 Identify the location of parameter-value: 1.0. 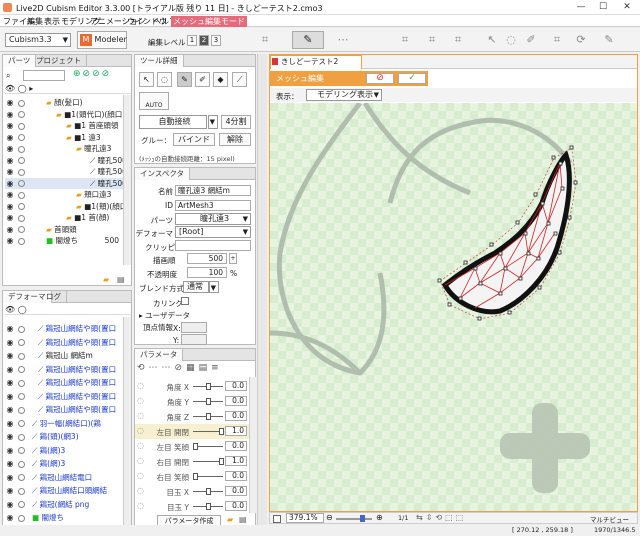
(236, 461).